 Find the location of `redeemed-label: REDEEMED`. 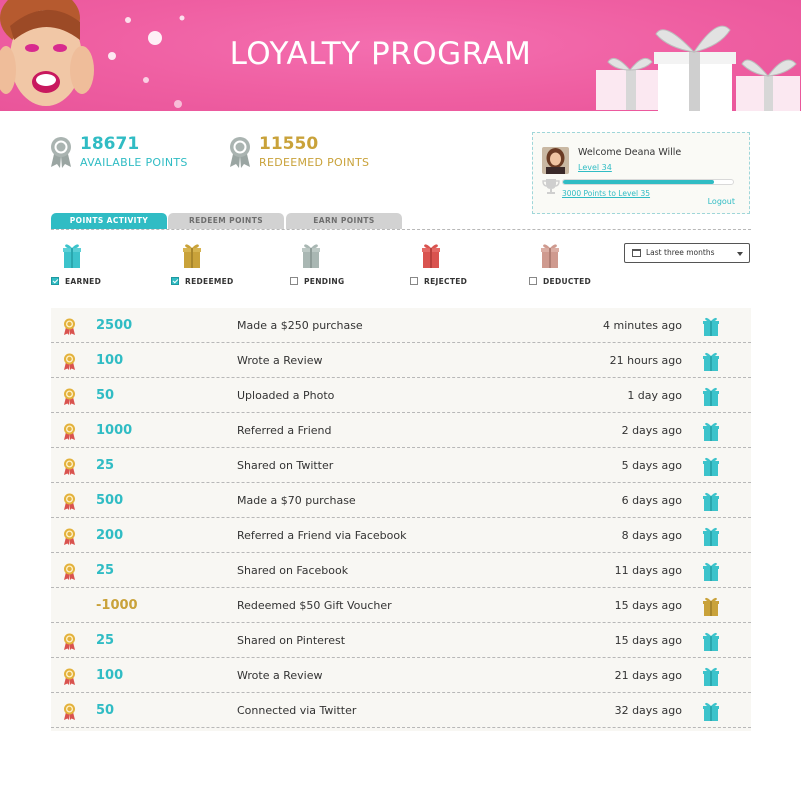

redeemed-label: REDEEMED is located at coordinates (209, 281).